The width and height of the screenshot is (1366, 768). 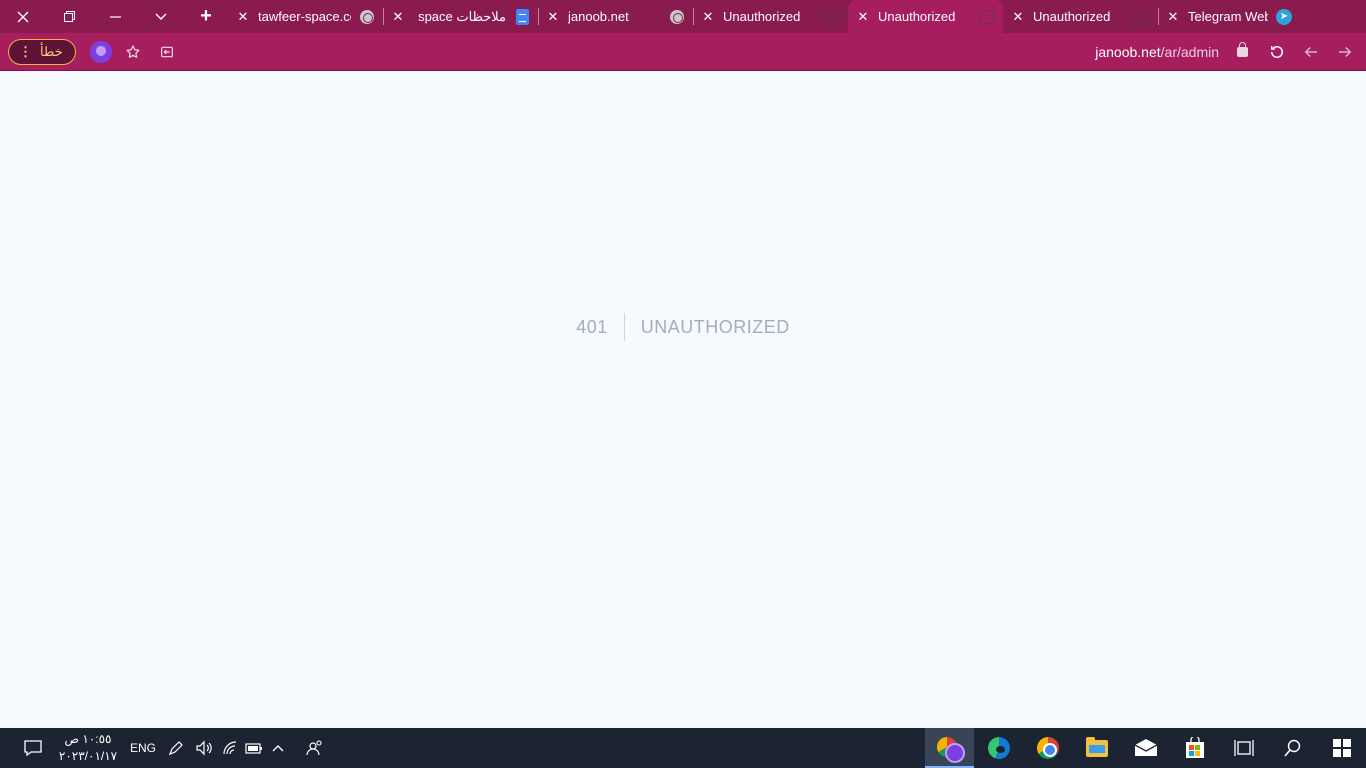 I want to click on battery-button, so click(x=254, y=748).